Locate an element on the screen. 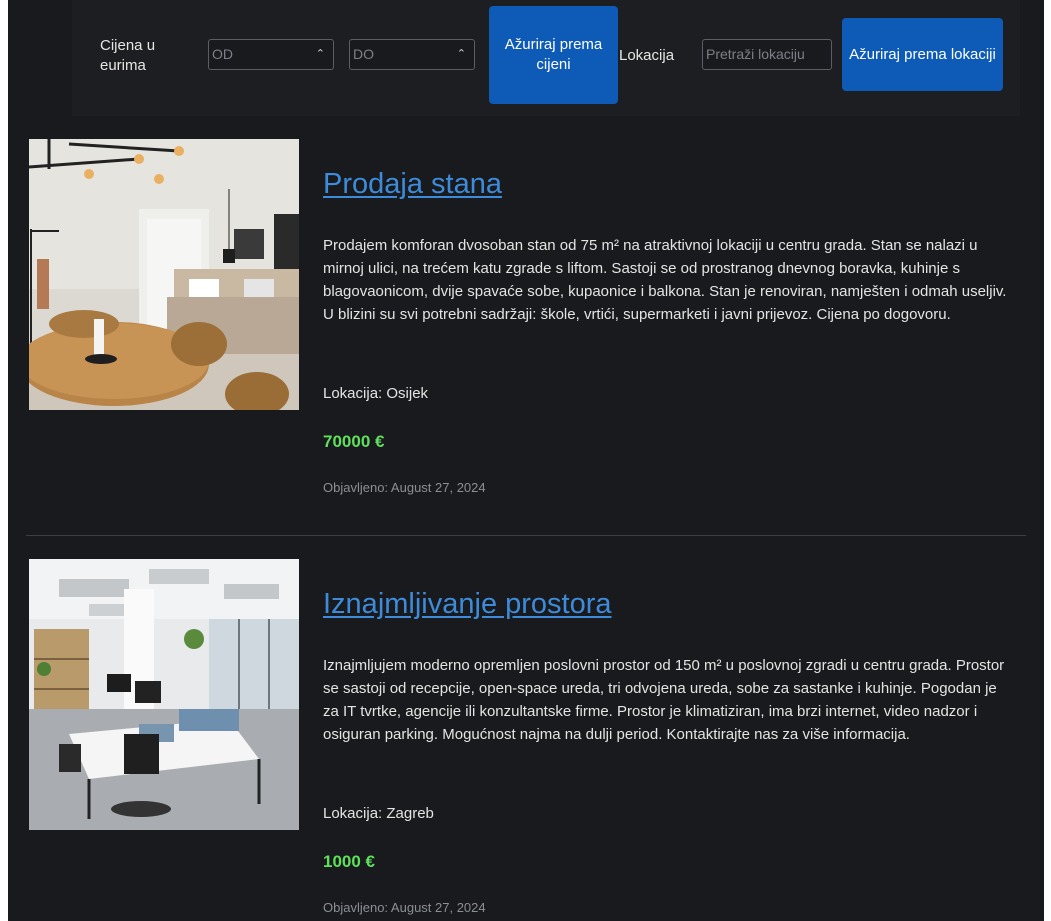  apartment-photo is located at coordinates (164, 274).